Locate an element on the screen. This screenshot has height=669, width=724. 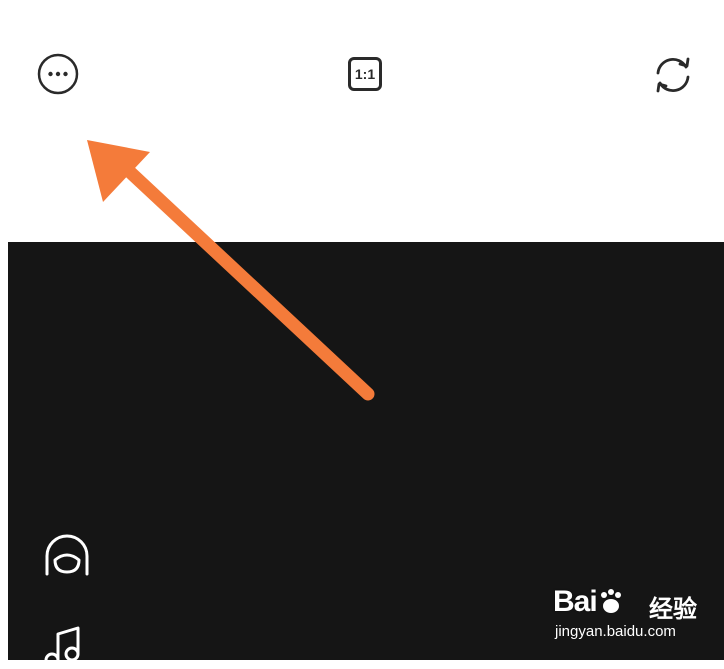
more-options-button is located at coordinates (58, 74).